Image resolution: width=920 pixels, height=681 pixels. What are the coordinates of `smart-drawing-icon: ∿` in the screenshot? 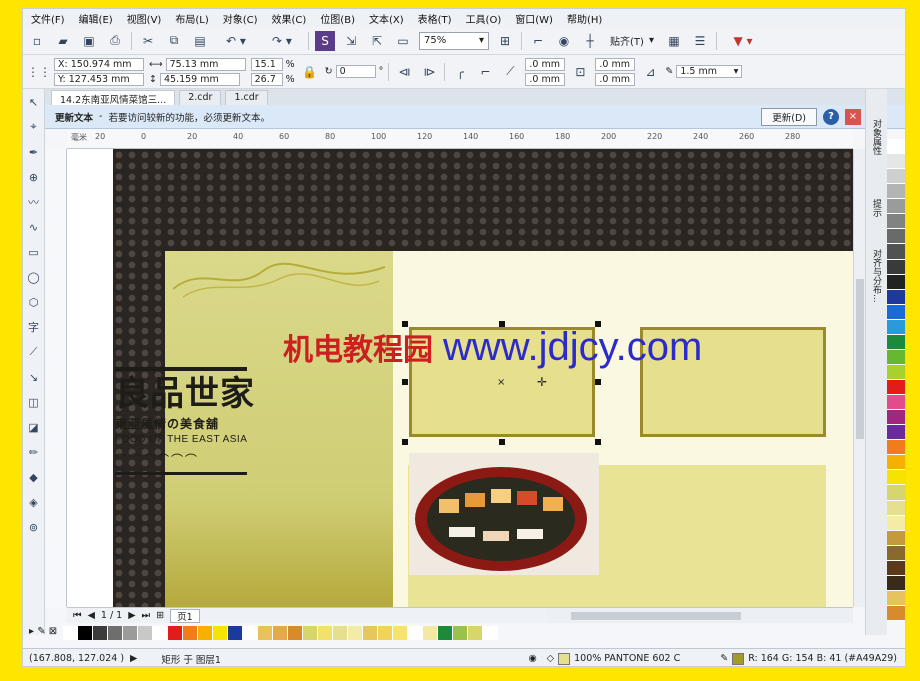 It's located at (34, 227).